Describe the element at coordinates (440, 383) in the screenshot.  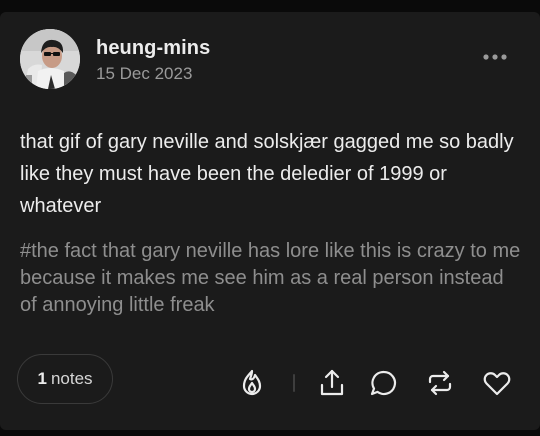
I see `reblog-icon` at that location.